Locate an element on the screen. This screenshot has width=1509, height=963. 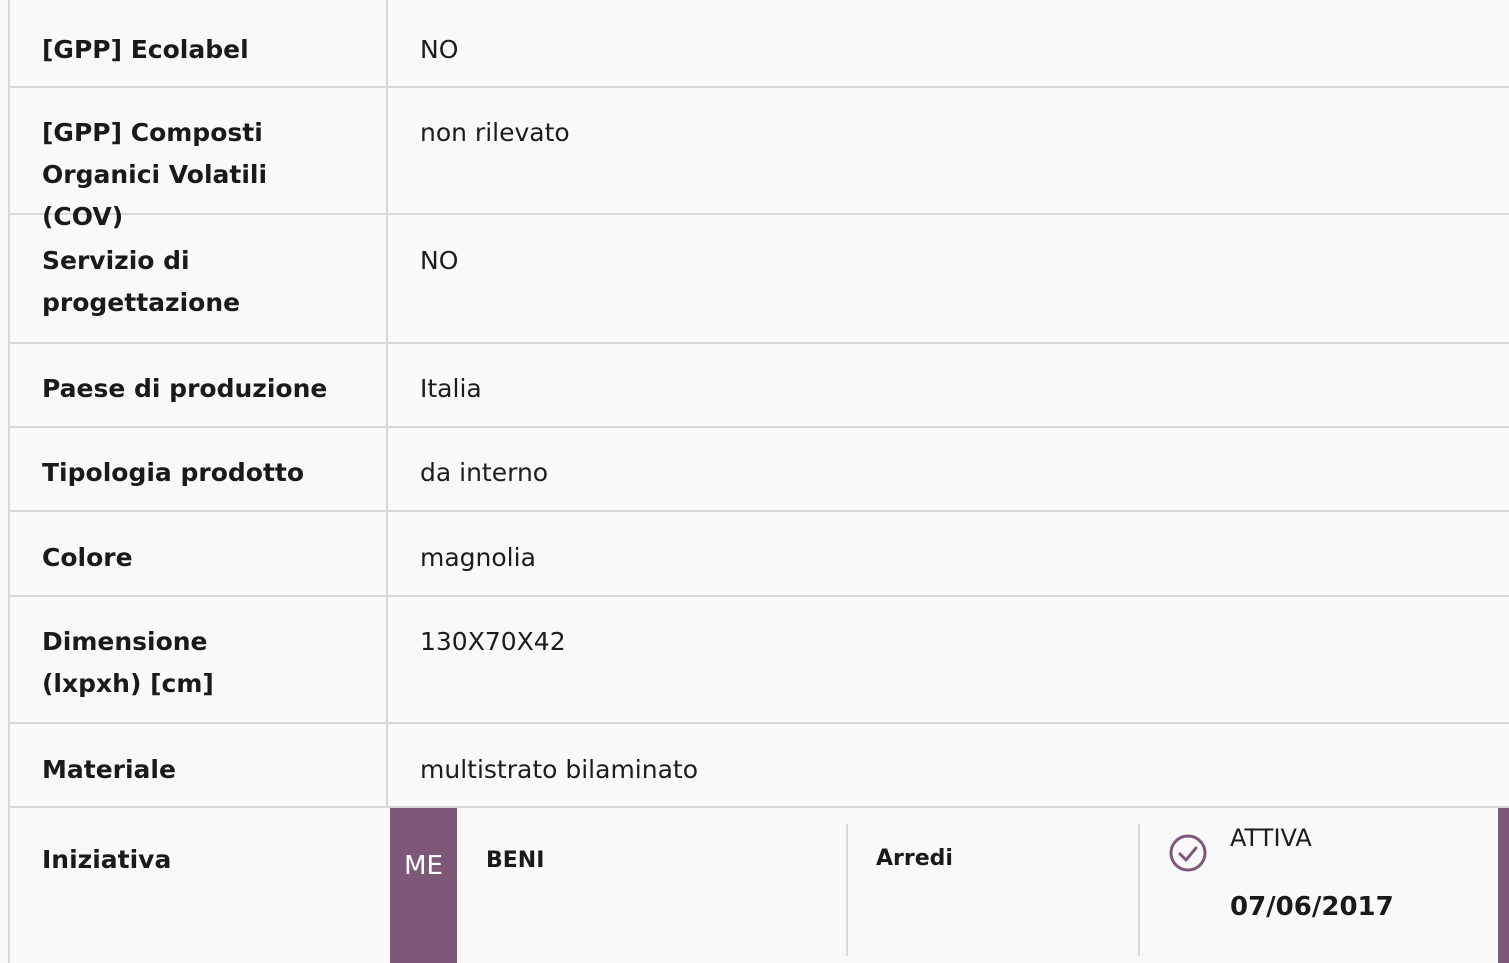
row-label: Colore is located at coordinates (87, 557).